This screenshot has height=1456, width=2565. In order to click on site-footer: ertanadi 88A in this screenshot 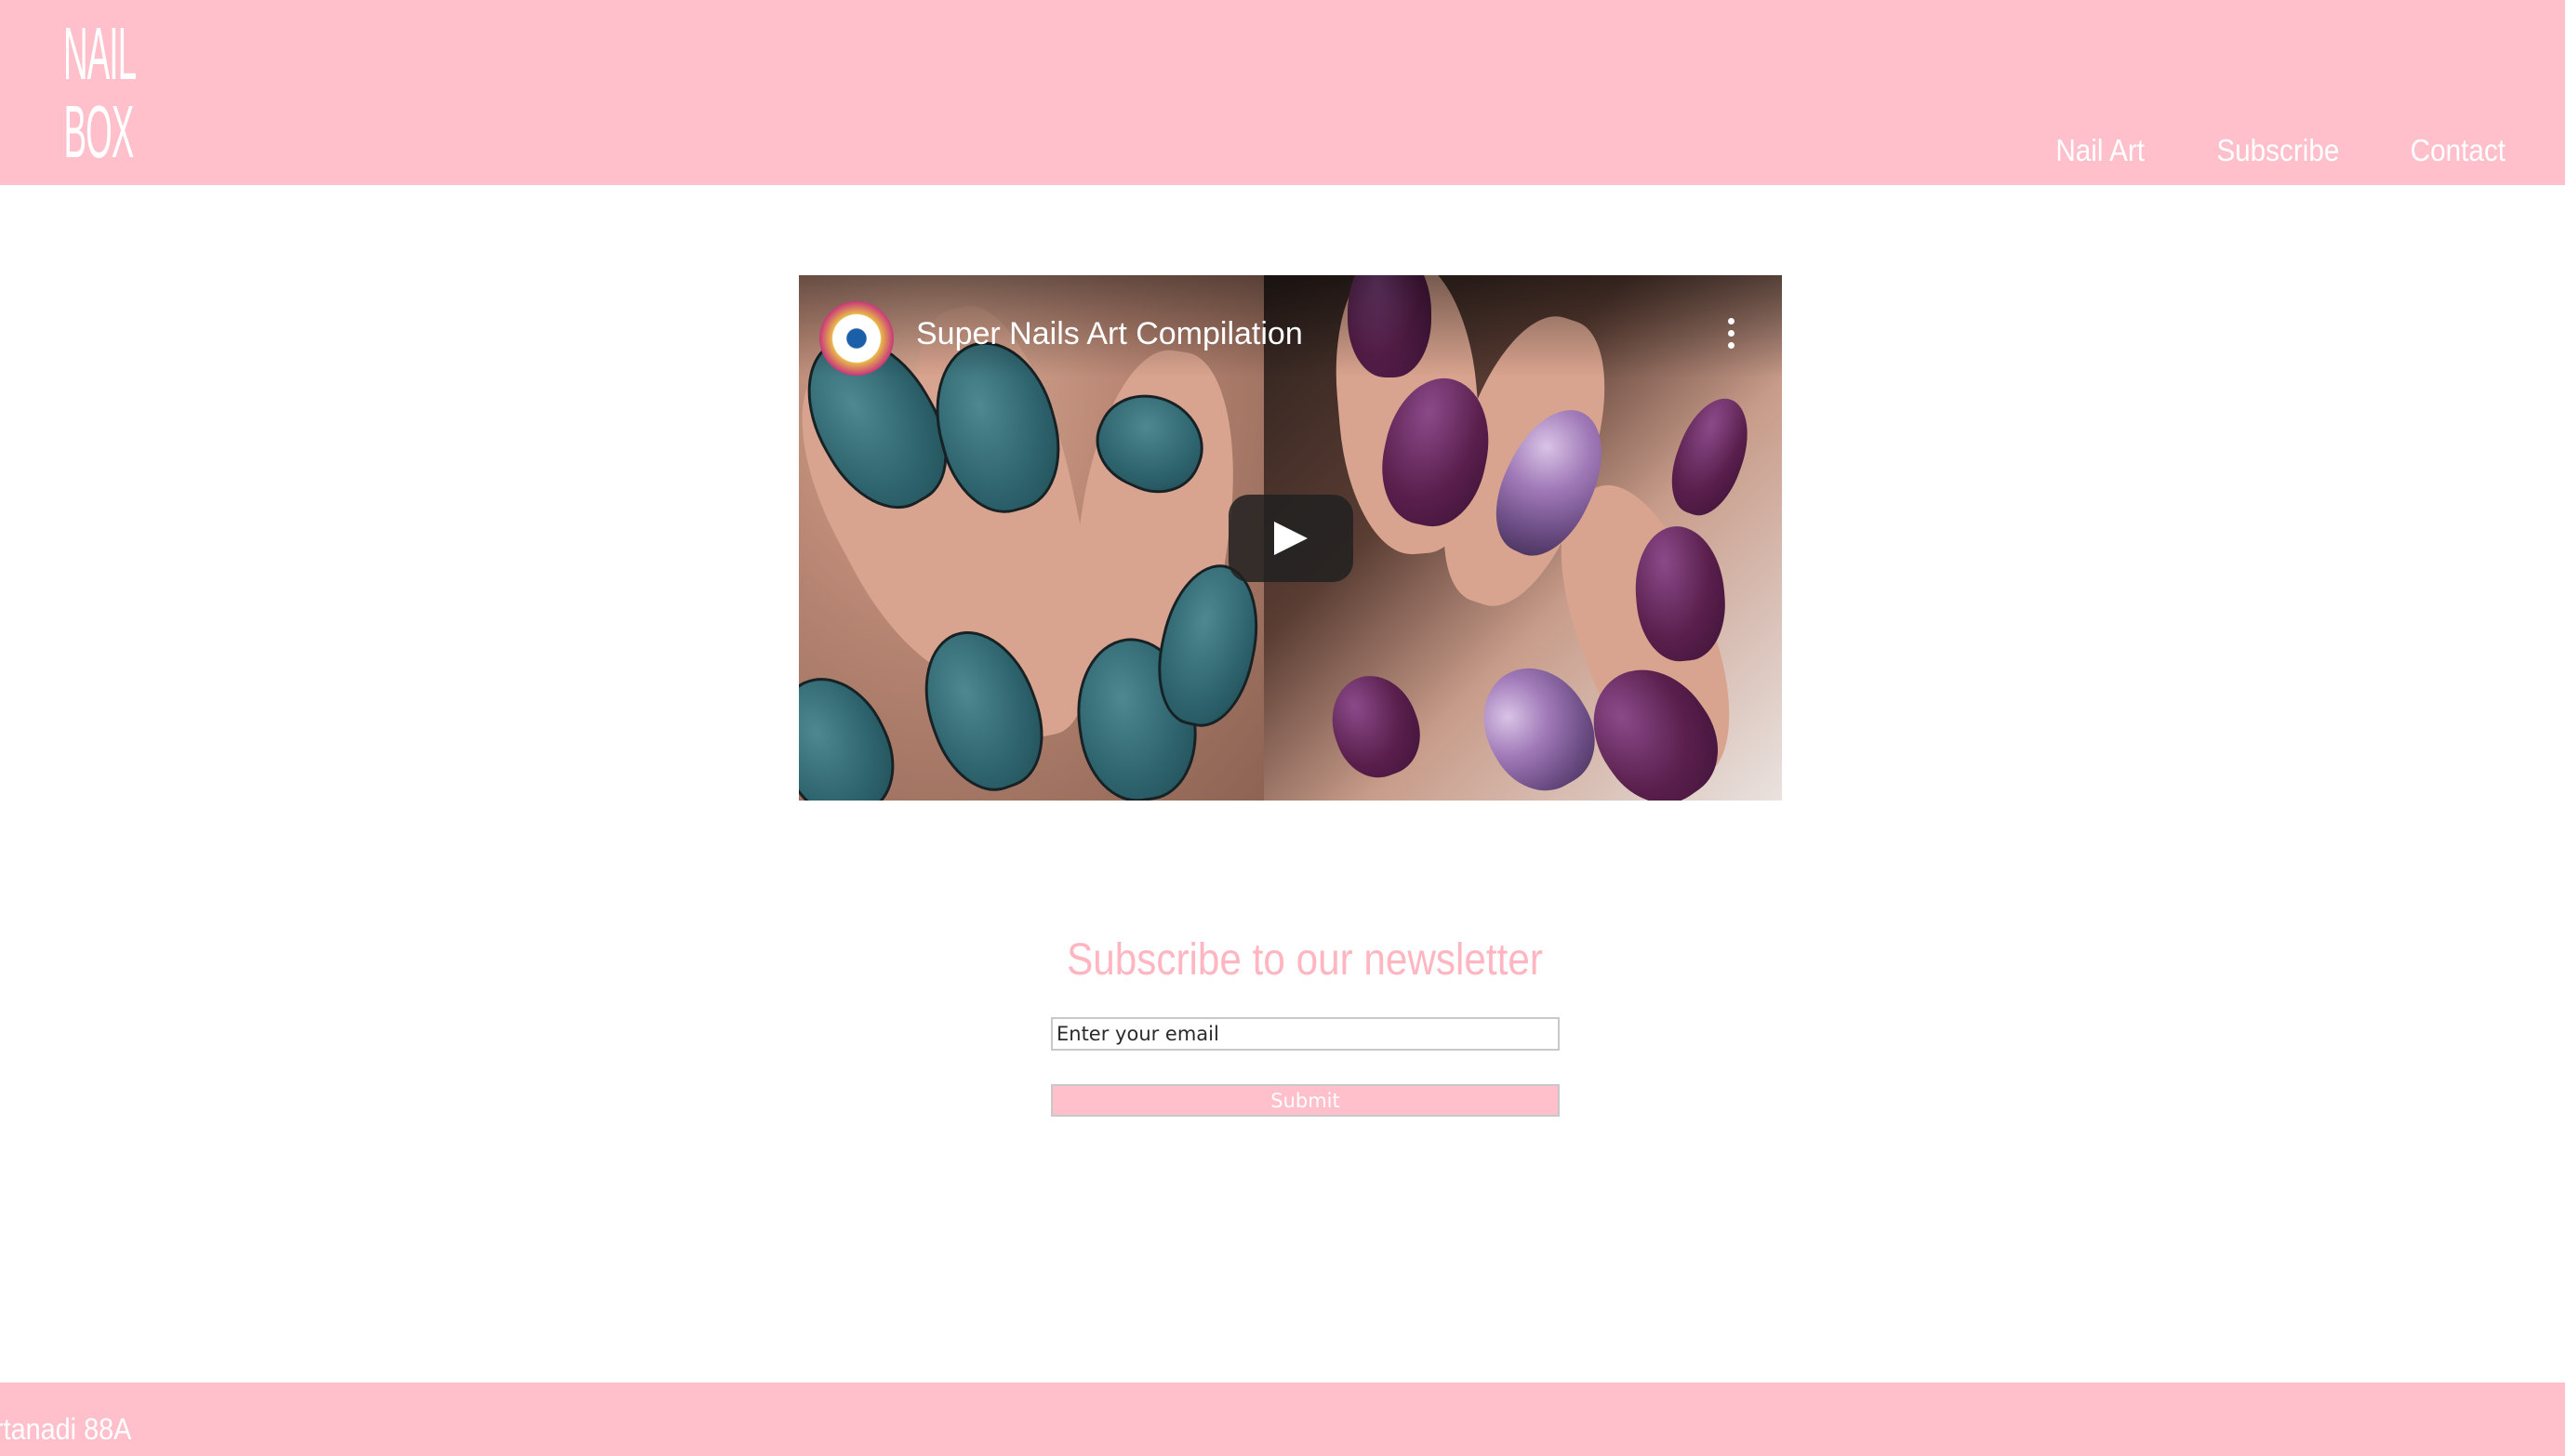, I will do `click(1282, 1419)`.